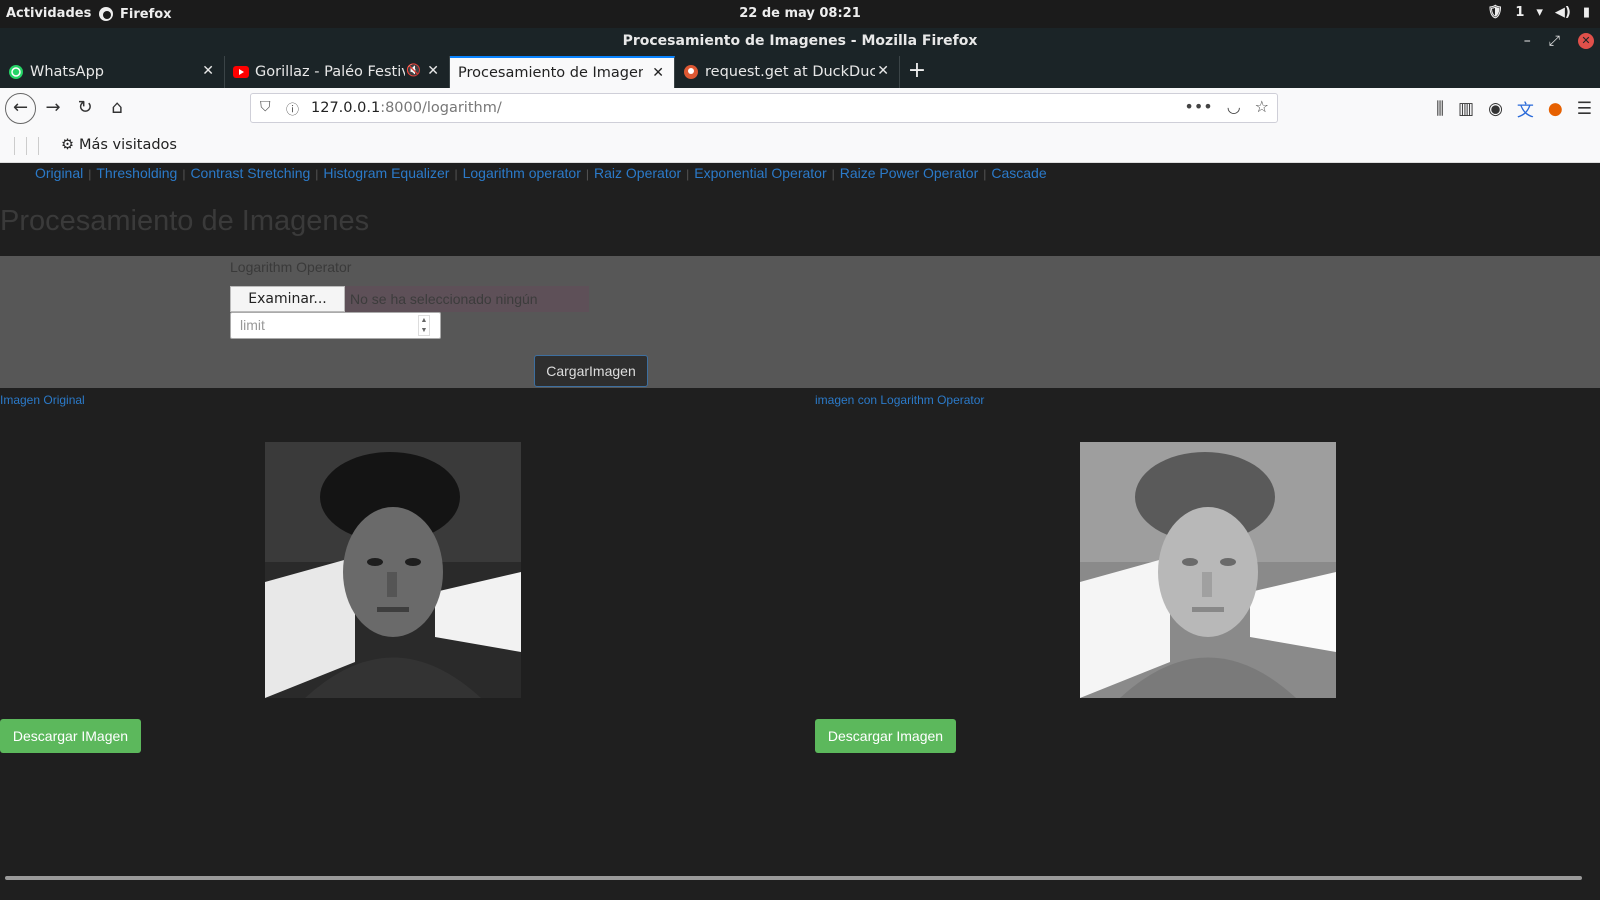  What do you see at coordinates (346, 108) in the screenshot?
I see `url-host: 127.0.0.1` at bounding box center [346, 108].